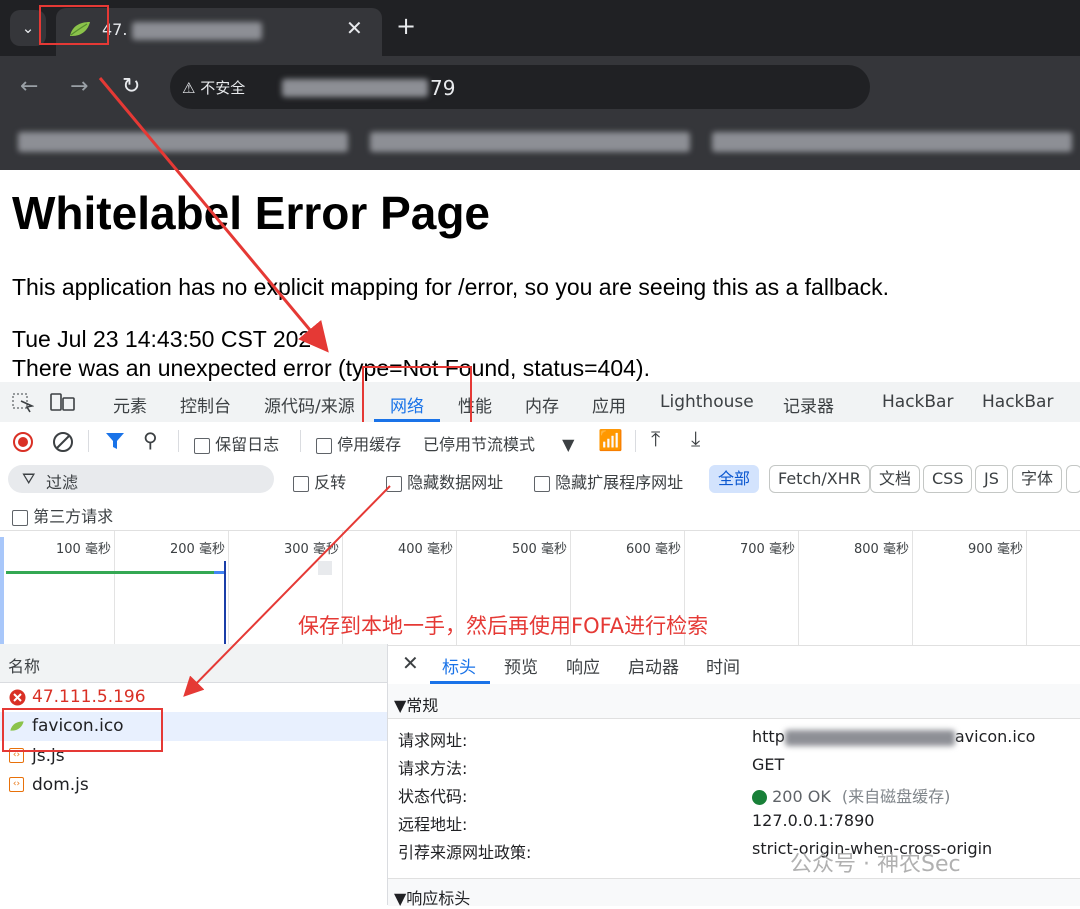 This screenshot has height=909, width=1080. Describe the element at coordinates (875, 864) in the screenshot. I see `watermark: 公众号 · 神农Sec` at that location.